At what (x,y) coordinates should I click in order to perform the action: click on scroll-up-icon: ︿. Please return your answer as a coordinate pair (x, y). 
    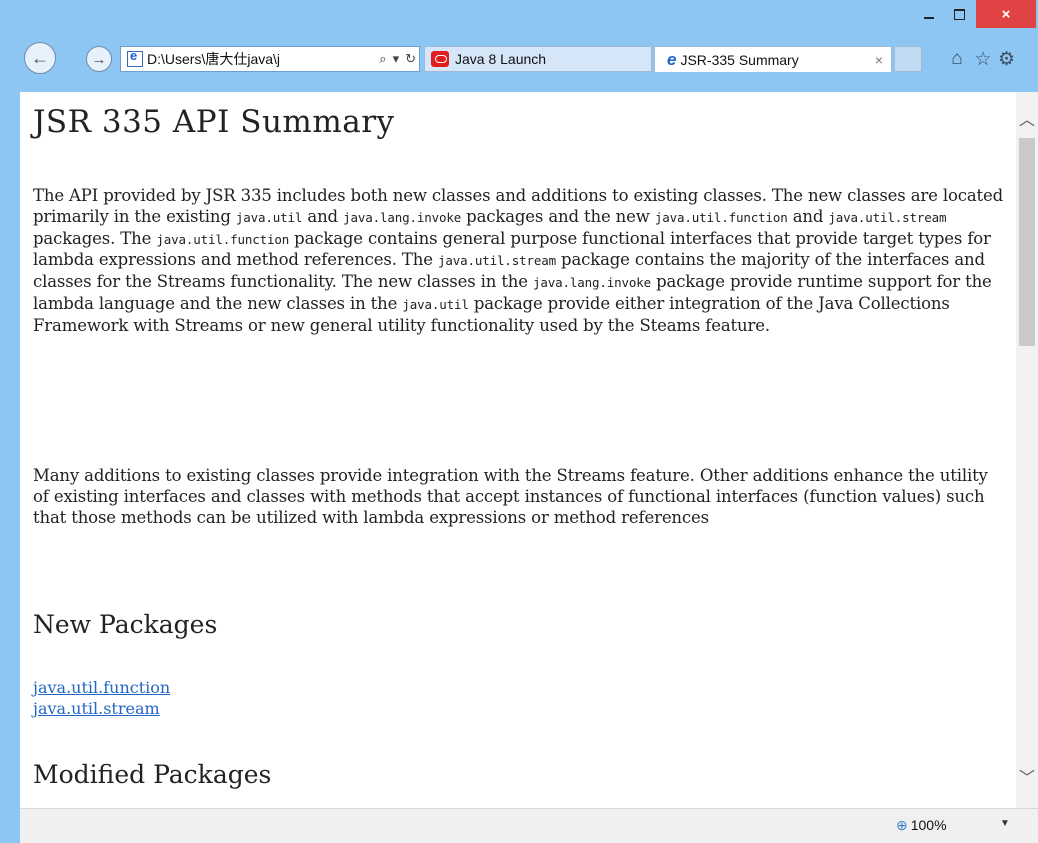
    Looking at the image, I should click on (1027, 118).